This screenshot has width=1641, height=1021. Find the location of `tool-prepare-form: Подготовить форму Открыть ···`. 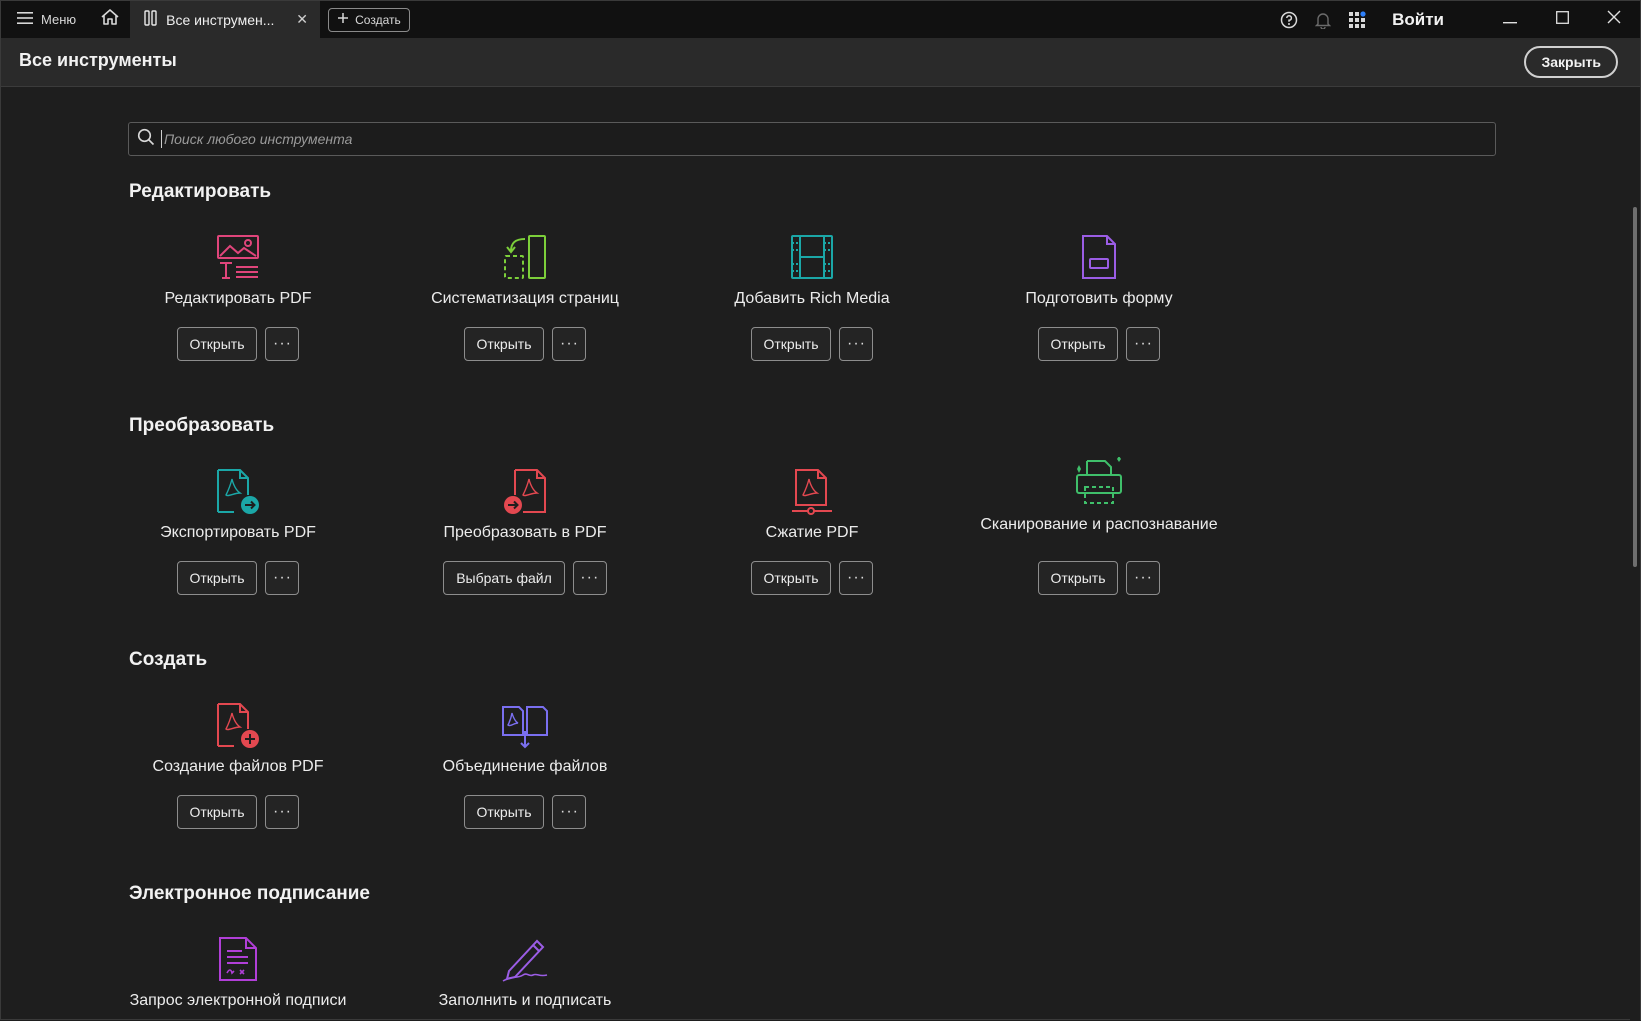

tool-prepare-form: Подготовить форму Открыть ··· is located at coordinates (1099, 295).